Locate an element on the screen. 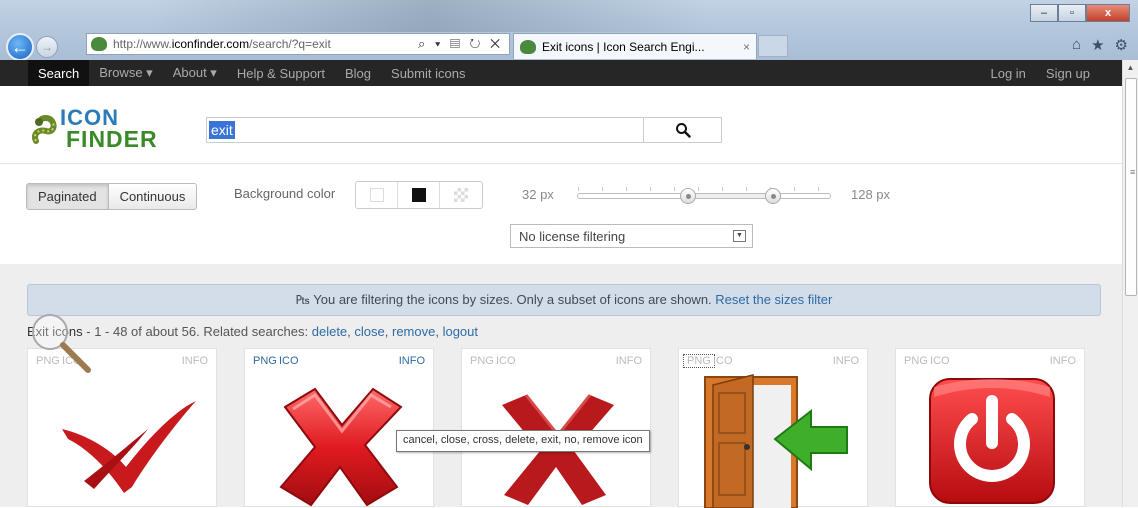 This screenshot has width=1138, height=508. nav-search: Search is located at coordinates (59, 73).